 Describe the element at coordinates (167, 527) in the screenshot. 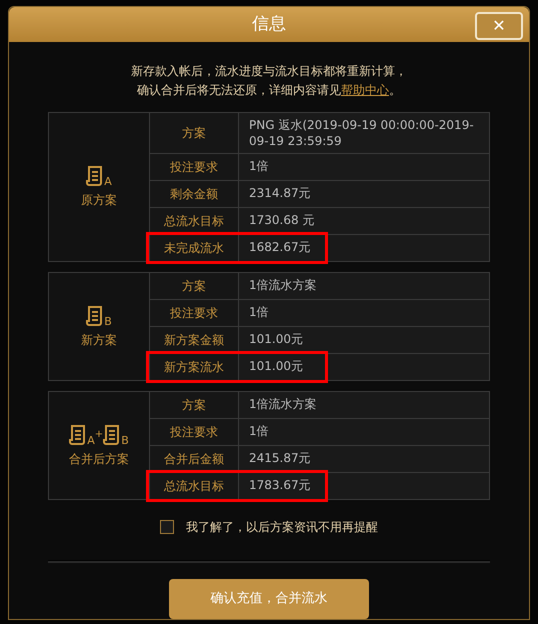

I see `checkbox` at that location.